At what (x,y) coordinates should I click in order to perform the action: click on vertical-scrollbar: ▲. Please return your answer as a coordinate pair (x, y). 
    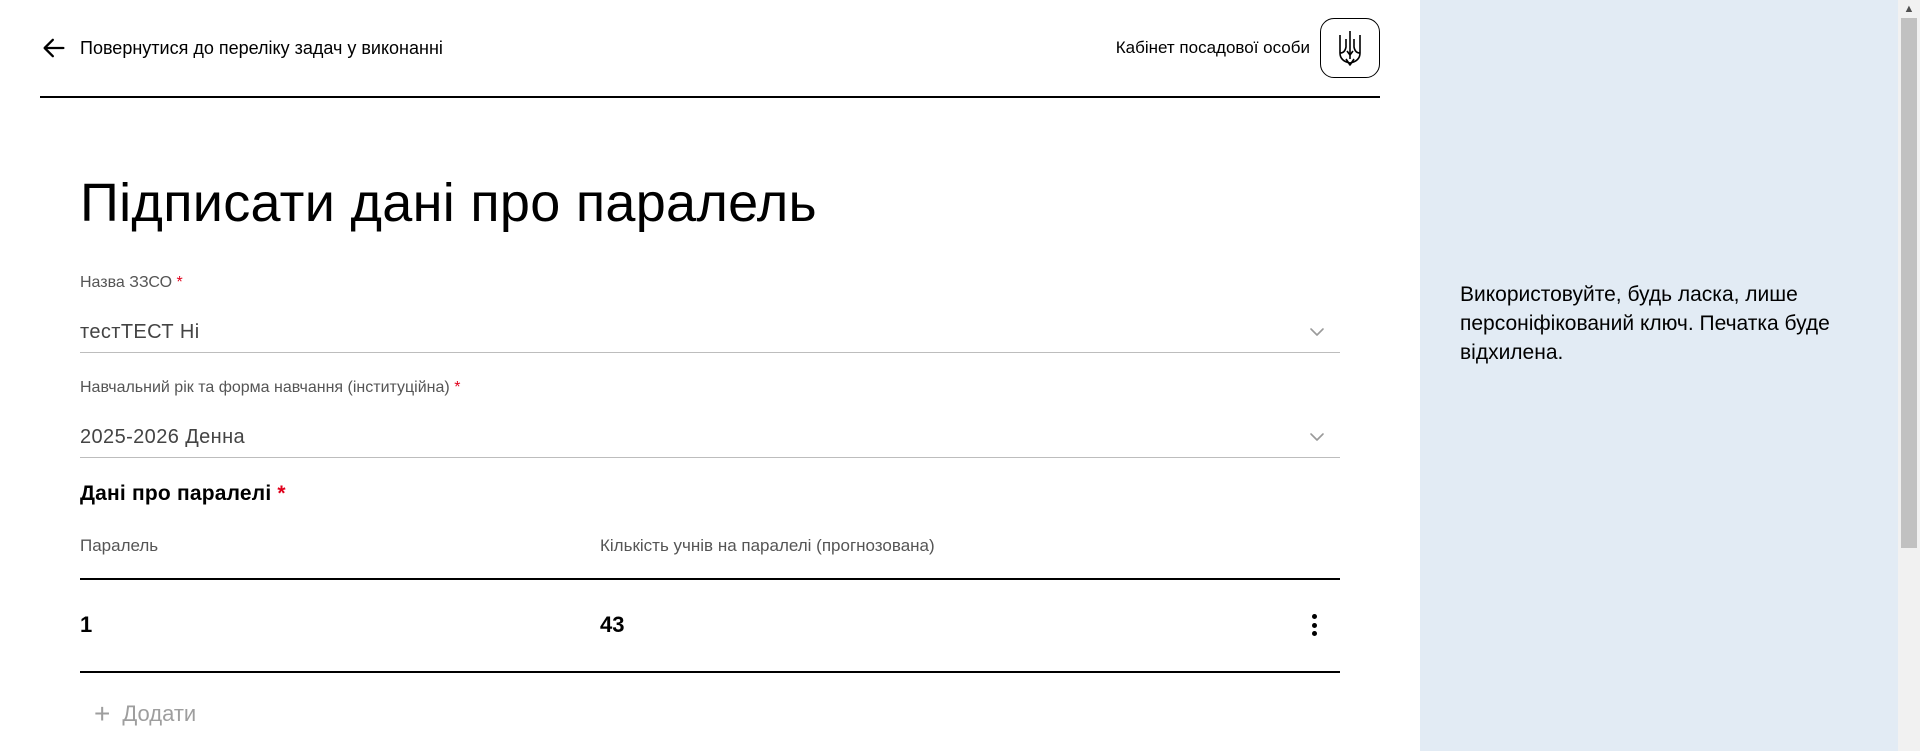
    Looking at the image, I should click on (1909, 375).